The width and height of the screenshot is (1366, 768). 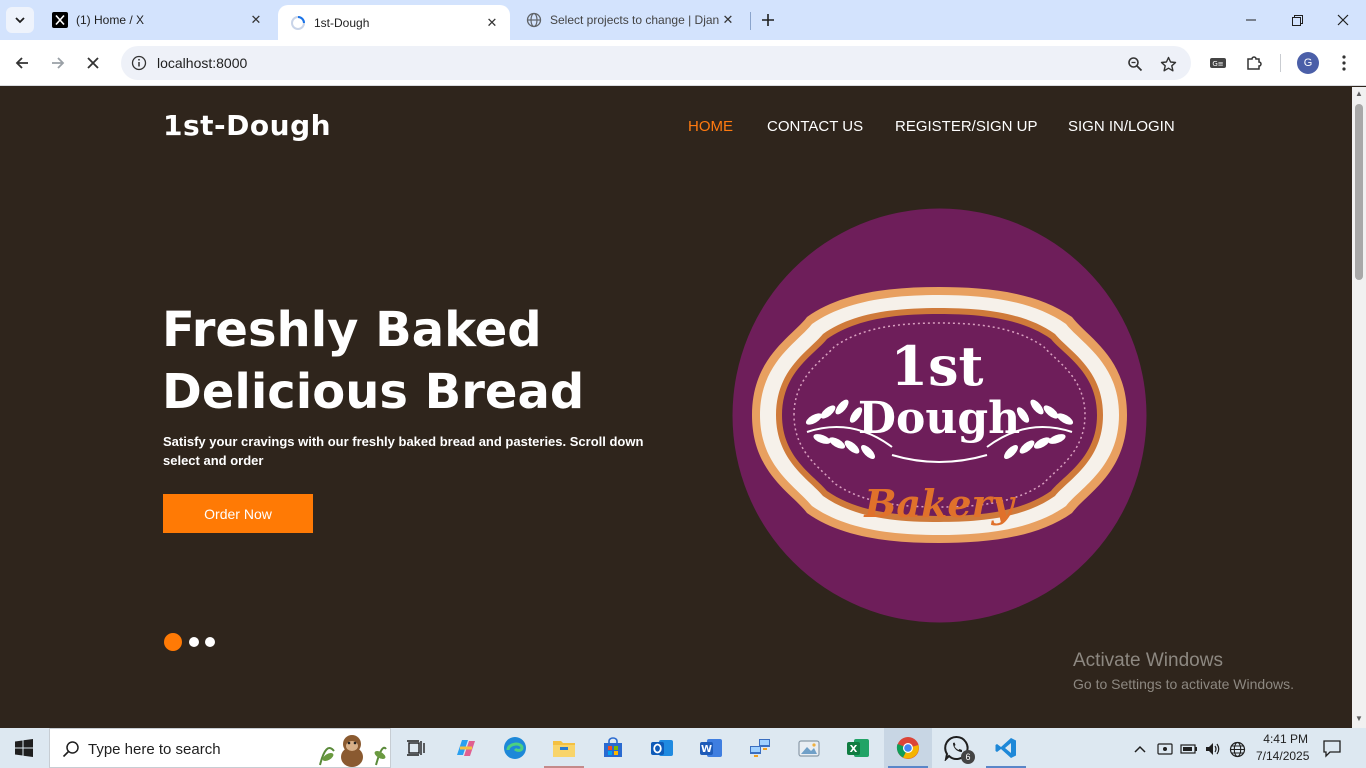 I want to click on word-icon: W, so click(x=711, y=748).